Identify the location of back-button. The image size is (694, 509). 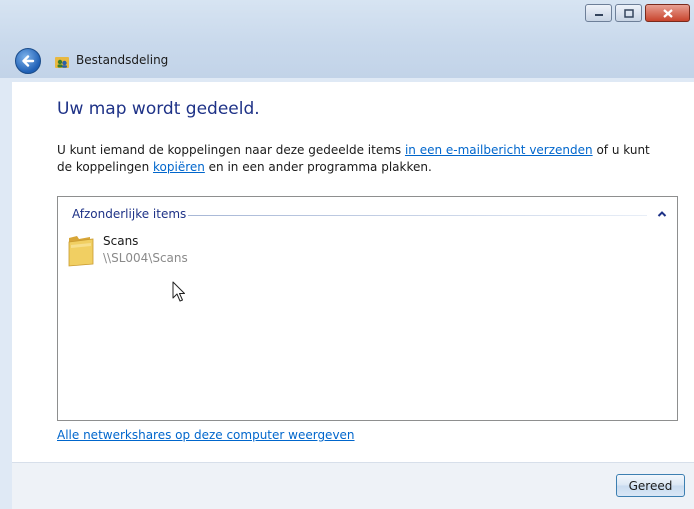
(28, 61).